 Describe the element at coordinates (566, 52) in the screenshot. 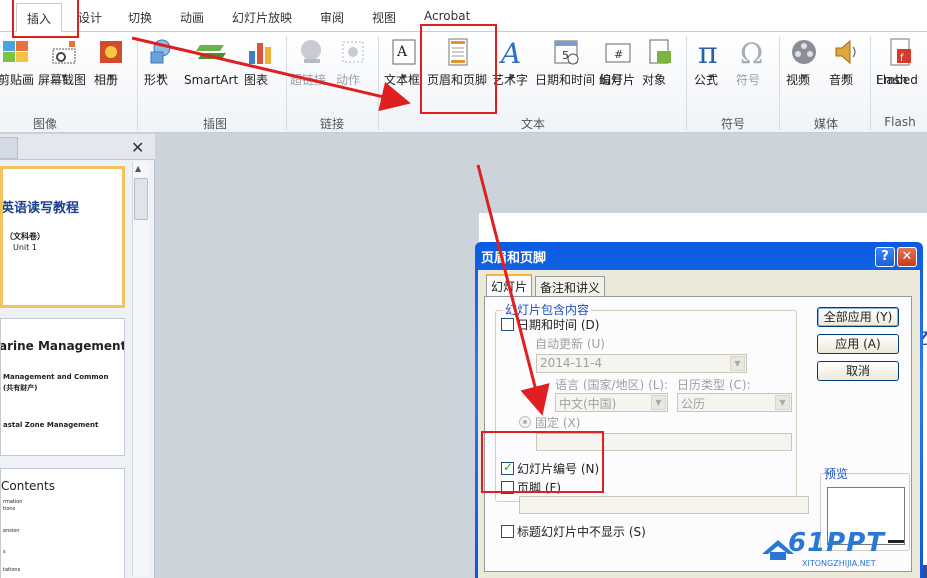

I see `datetime-icon: 5` at that location.